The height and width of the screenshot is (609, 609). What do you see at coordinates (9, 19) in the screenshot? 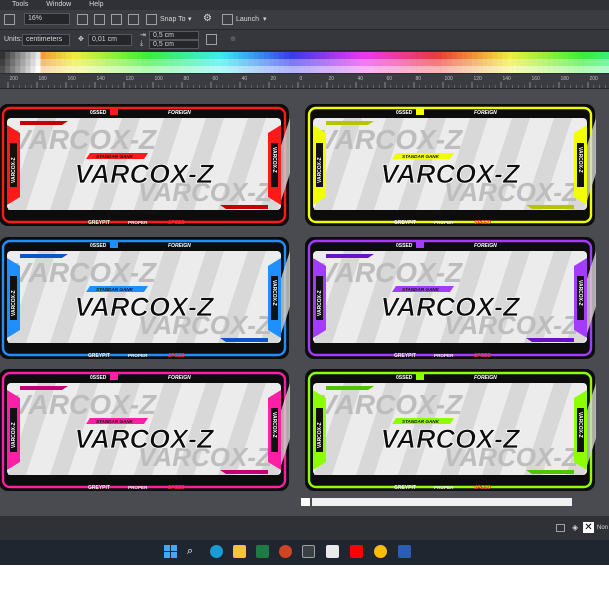
I see `zoom-icon` at bounding box center [9, 19].